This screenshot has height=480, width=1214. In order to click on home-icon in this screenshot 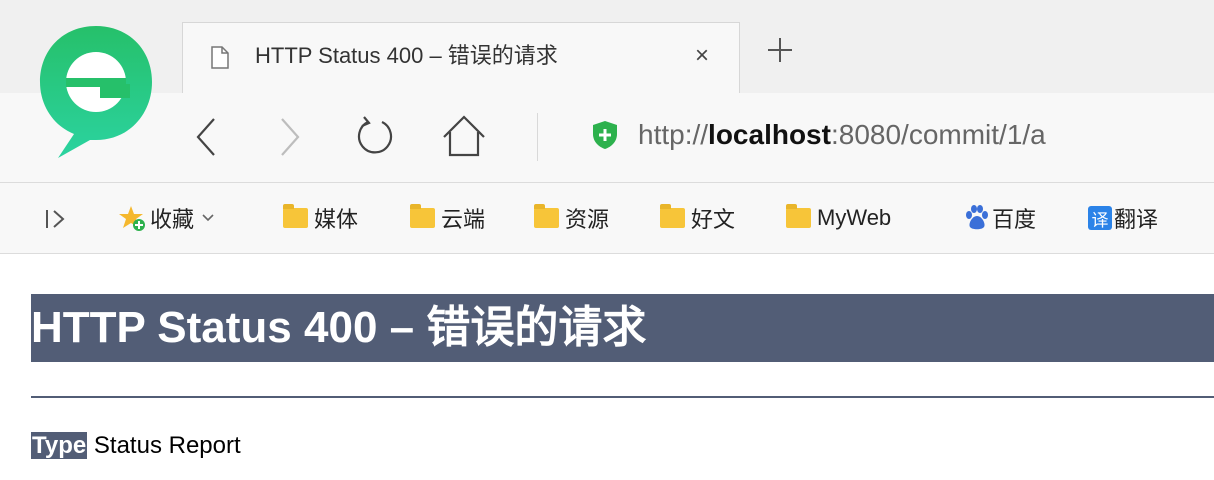, I will do `click(464, 136)`.